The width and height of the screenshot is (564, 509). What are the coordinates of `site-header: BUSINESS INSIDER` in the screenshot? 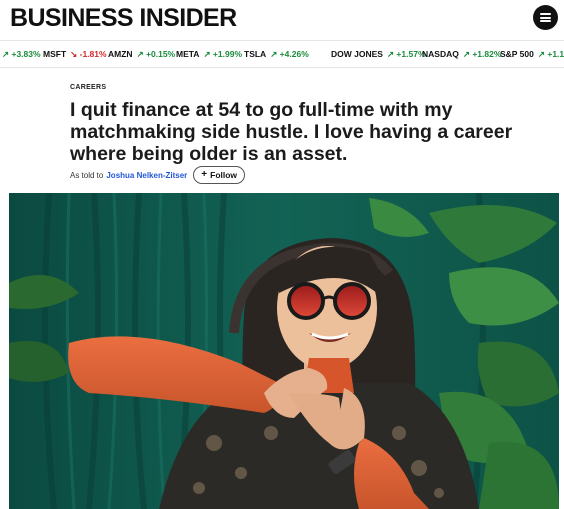 It's located at (282, 19).